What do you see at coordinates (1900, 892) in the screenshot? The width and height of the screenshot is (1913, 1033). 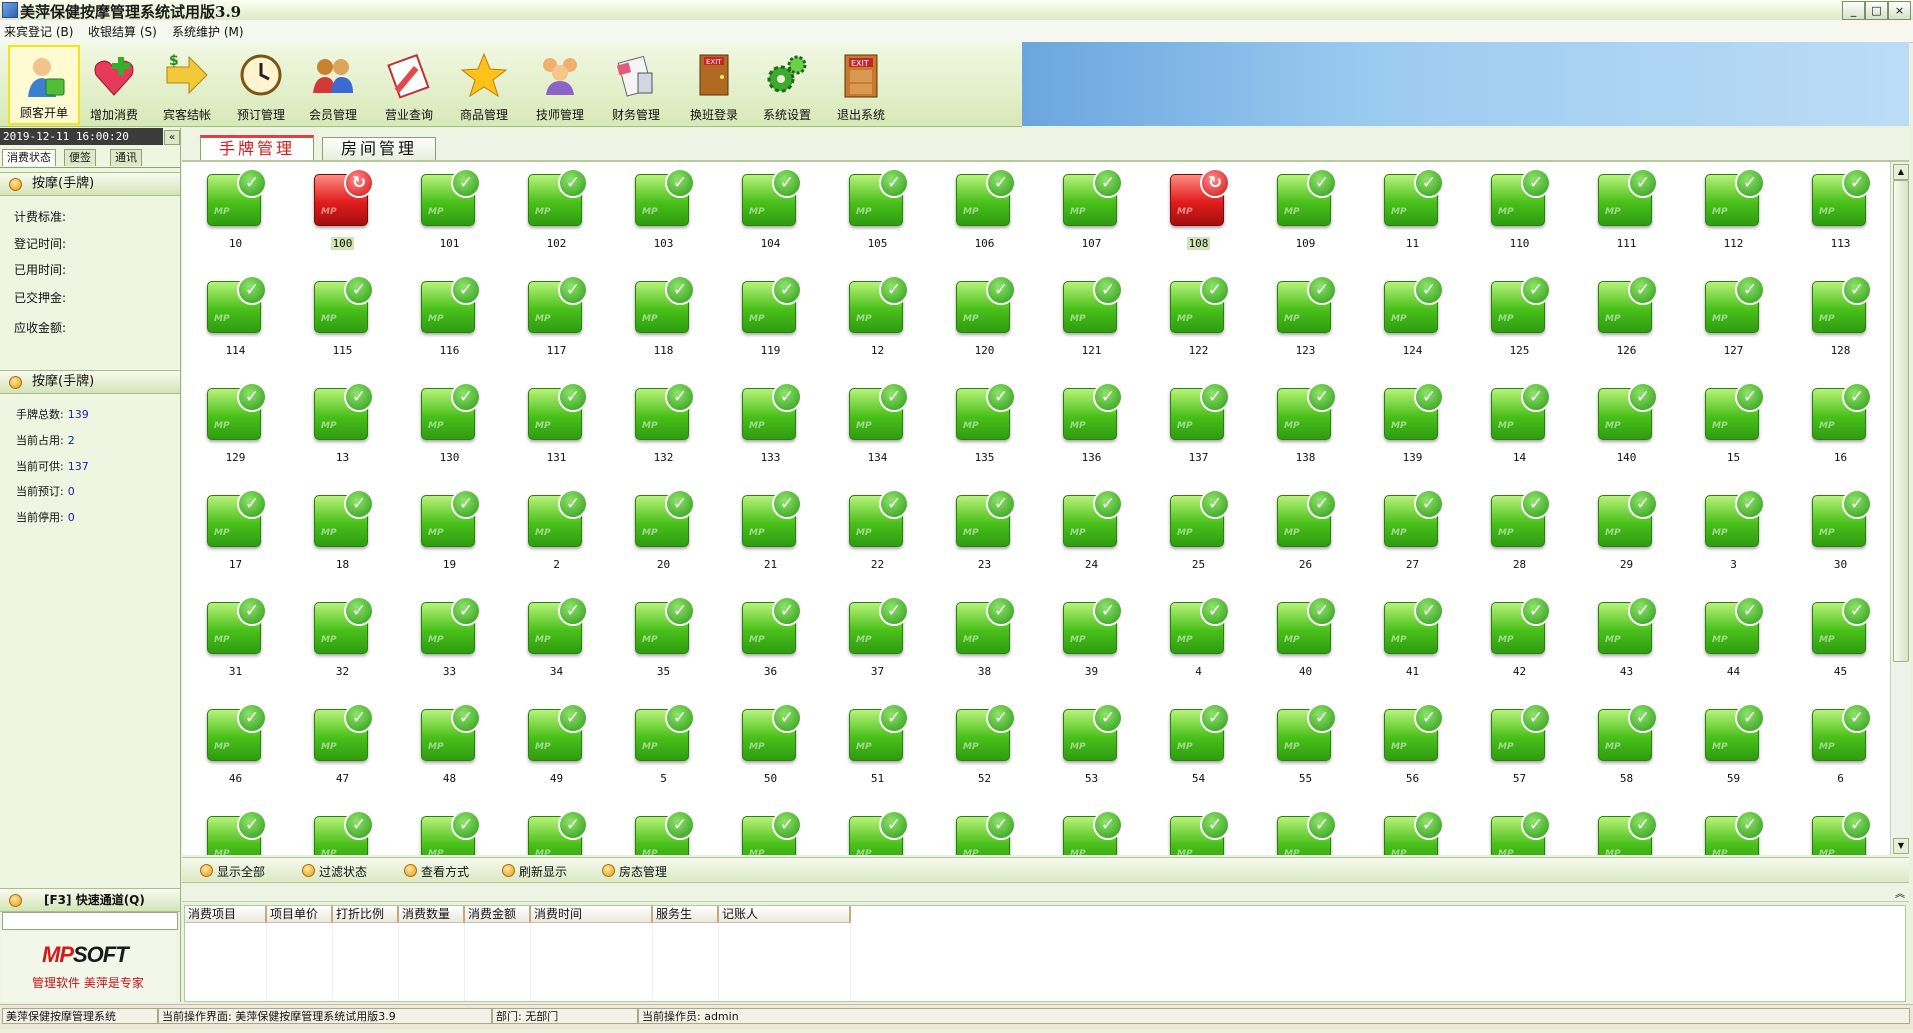 I see `expand-up-icon: ︽` at bounding box center [1900, 892].